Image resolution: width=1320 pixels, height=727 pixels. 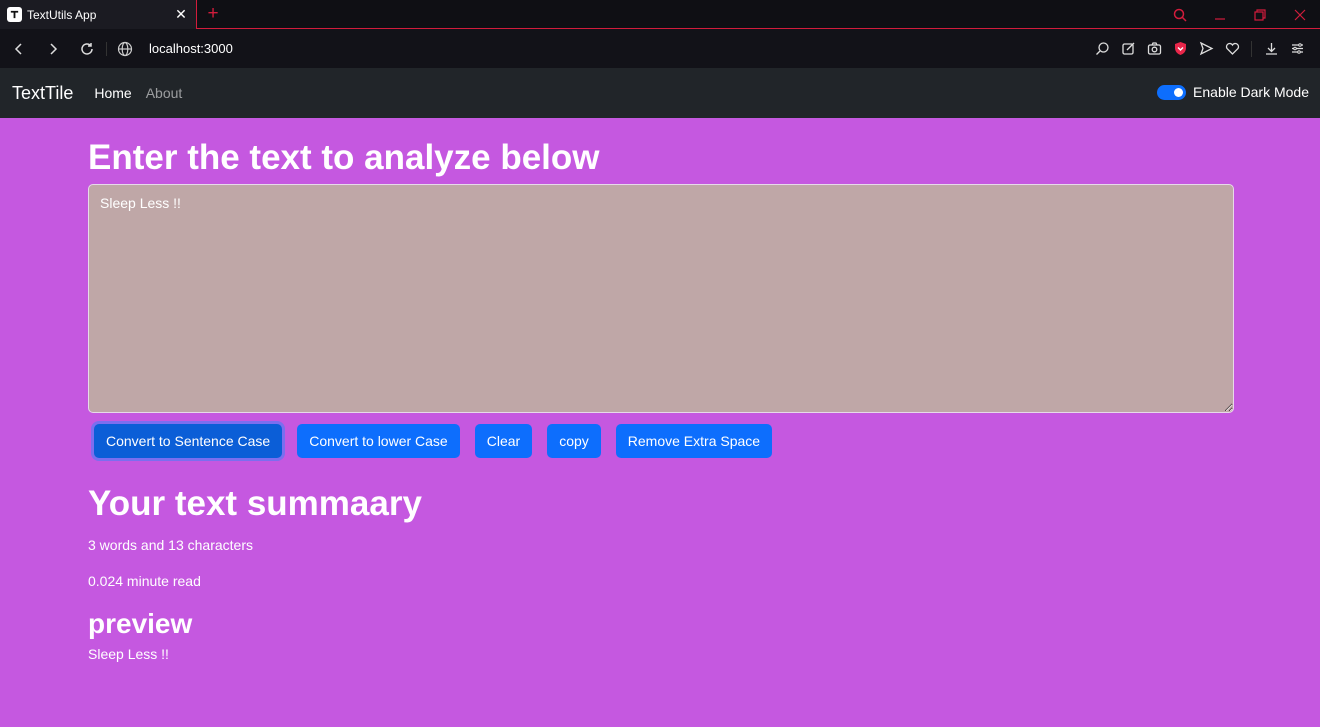 What do you see at coordinates (1300, 14) in the screenshot?
I see `close-window-icon` at bounding box center [1300, 14].